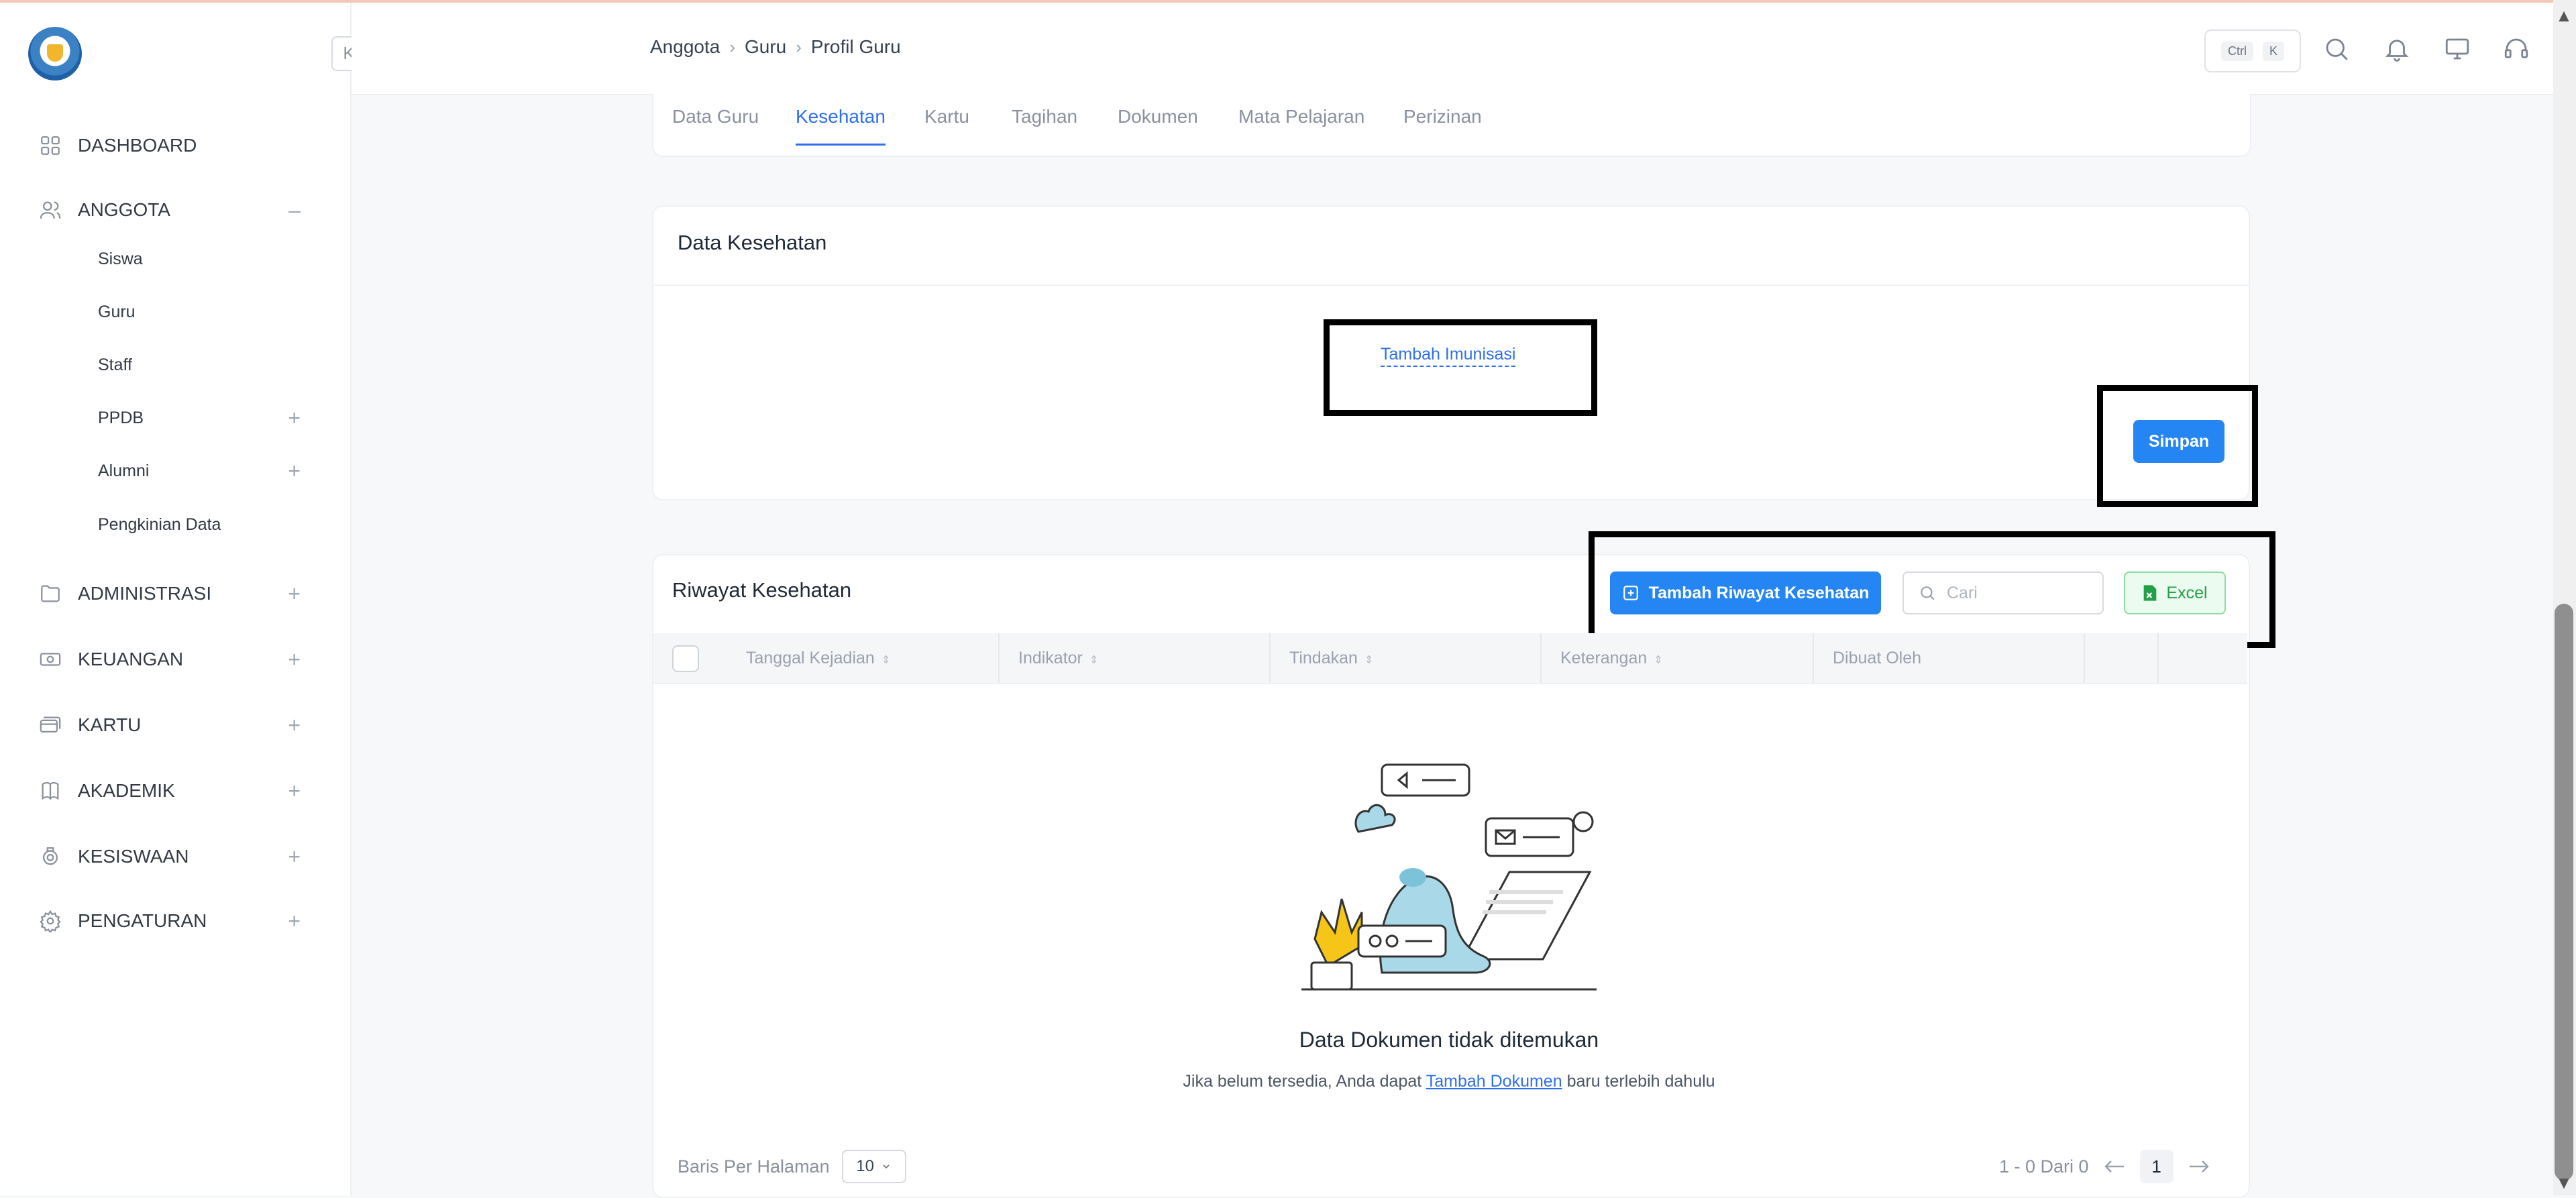 The image size is (2576, 1198). What do you see at coordinates (133, 856) in the screenshot?
I see `sidebar-item-label: KESISWAAN` at bounding box center [133, 856].